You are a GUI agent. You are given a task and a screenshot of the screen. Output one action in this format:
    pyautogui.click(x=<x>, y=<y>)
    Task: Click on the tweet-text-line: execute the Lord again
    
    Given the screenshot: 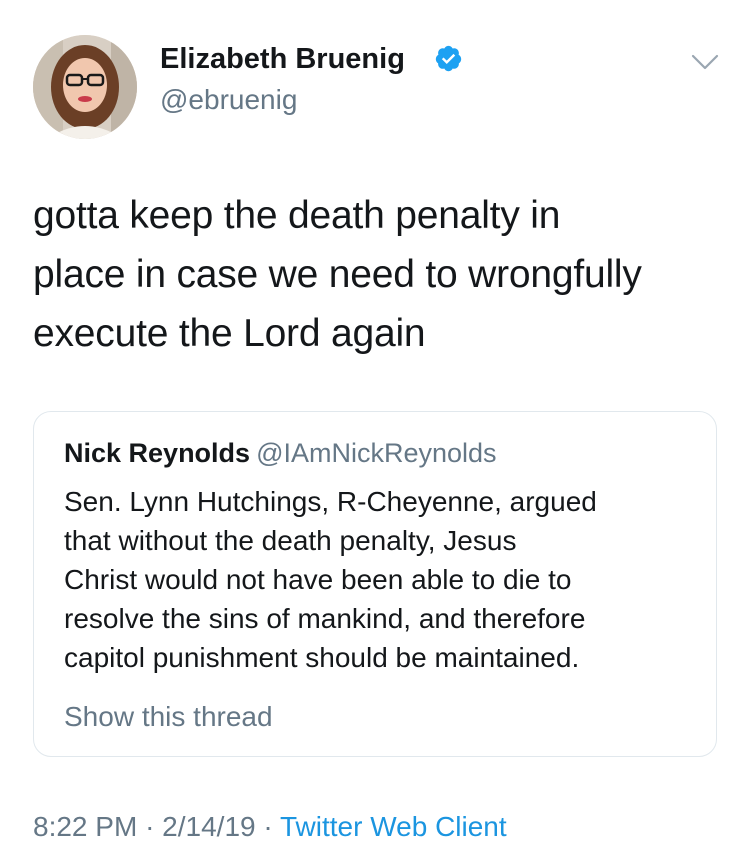 What is the action you would take?
    pyautogui.click(x=229, y=333)
    